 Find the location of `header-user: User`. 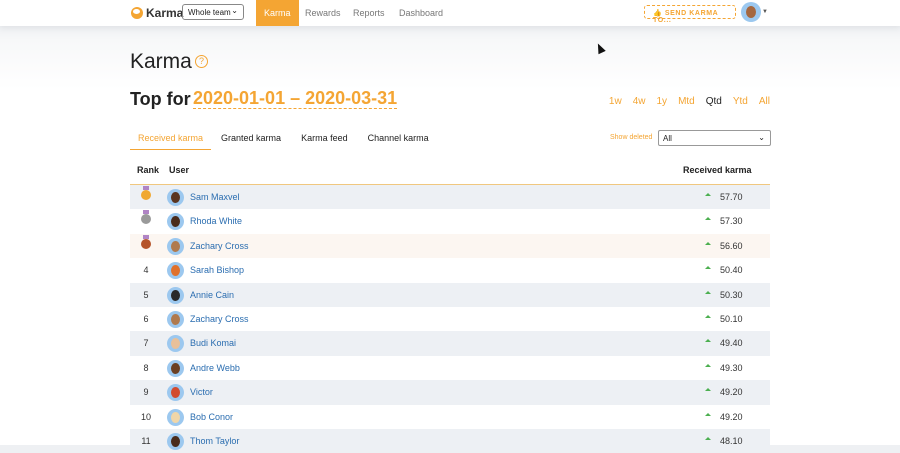

header-user: User is located at coordinates (179, 170).